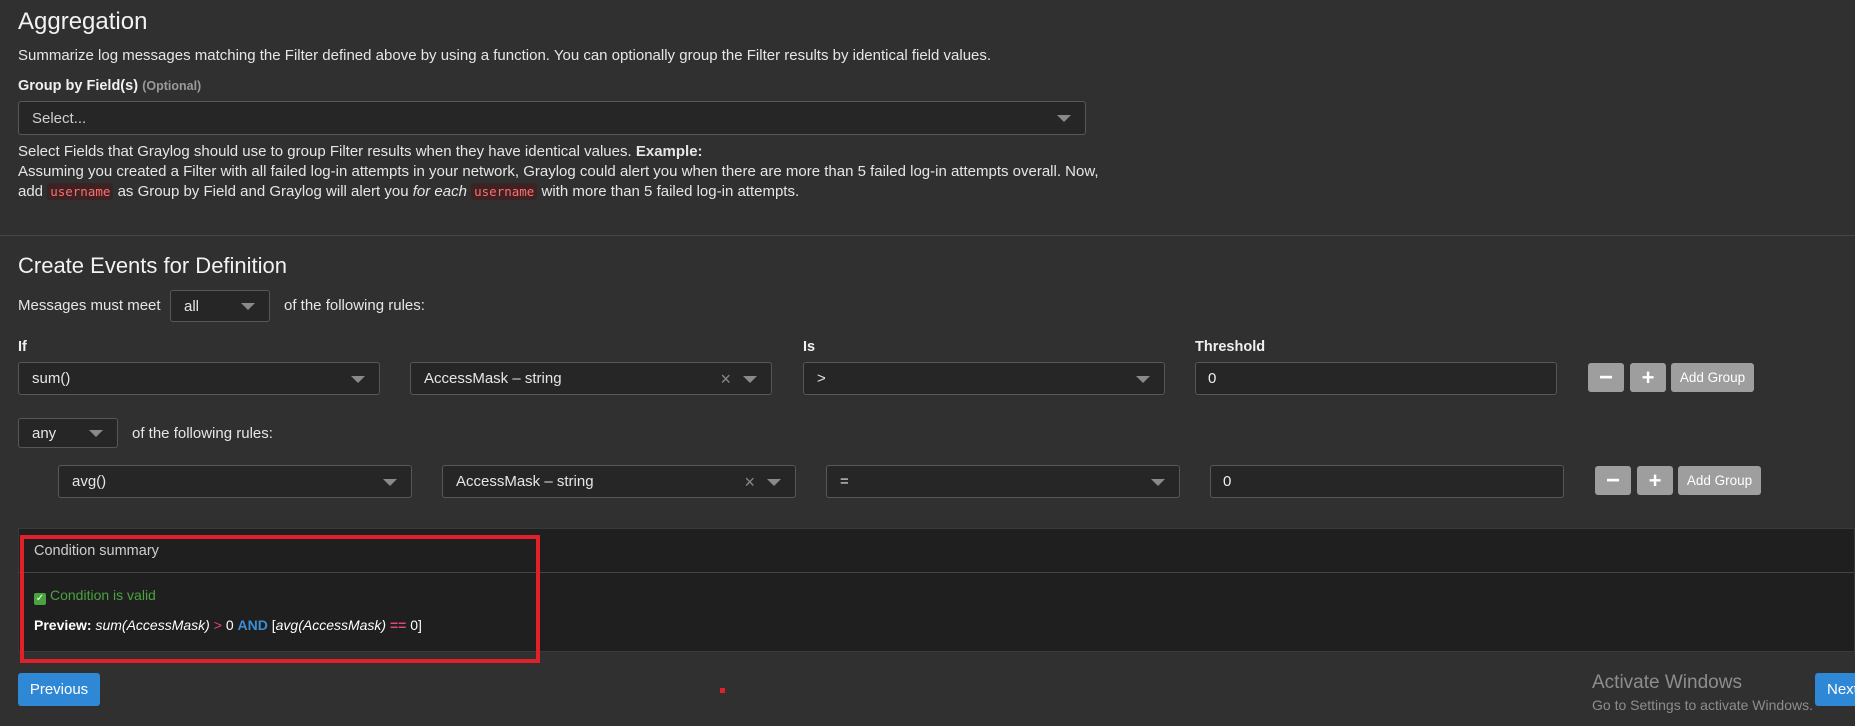 This screenshot has height=726, width=1855. I want to click on rule2-add-group-button: Add Group, so click(1719, 480).